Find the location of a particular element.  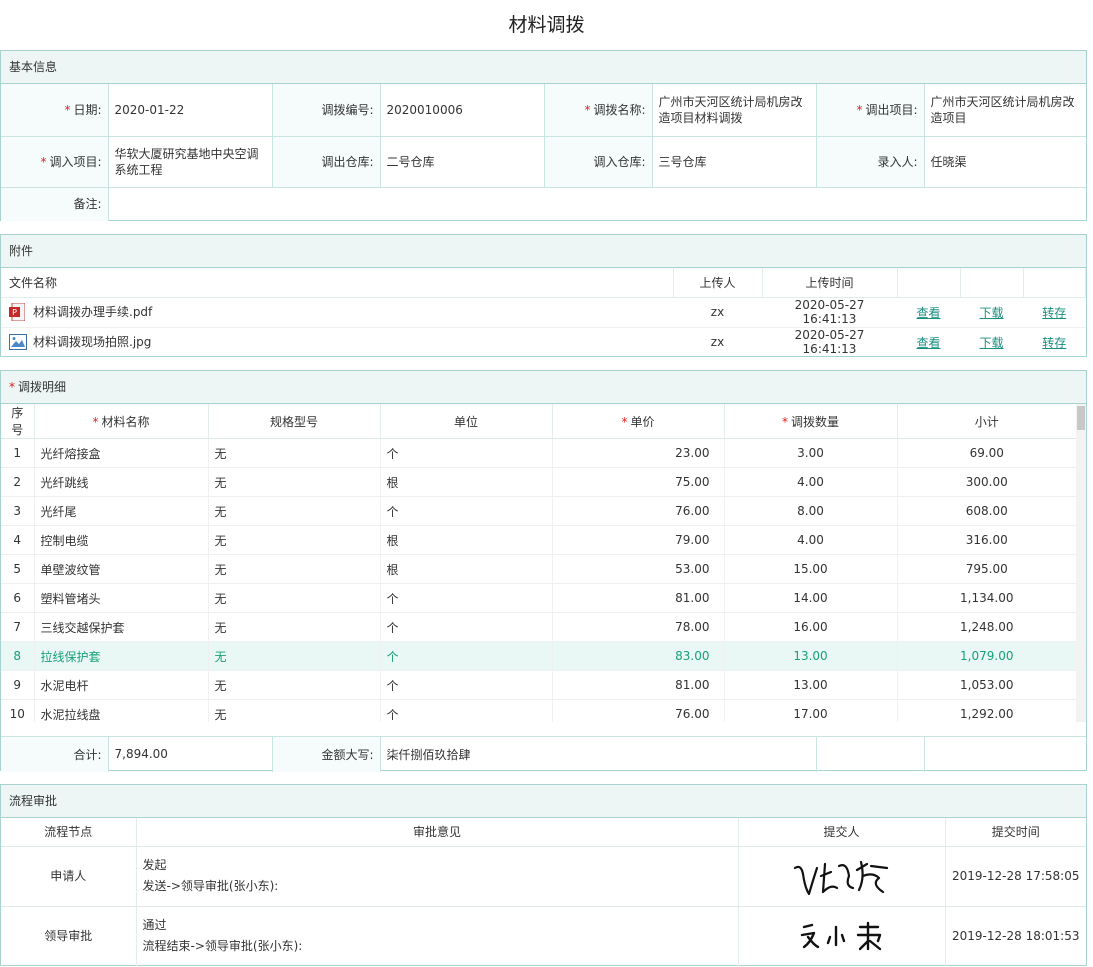

detail-row: 2 光纤跳线无根 75.00 4.00 300.00 is located at coordinates (539, 482).